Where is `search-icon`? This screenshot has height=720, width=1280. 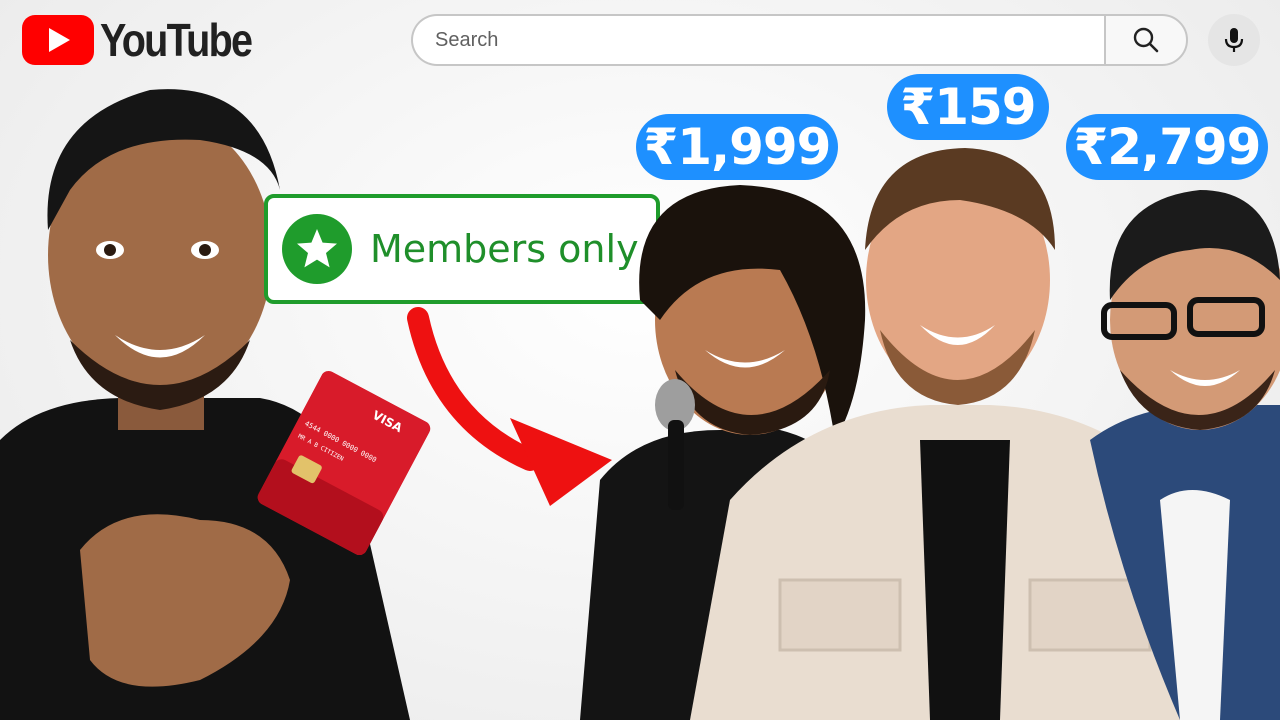
search-icon is located at coordinates (1146, 40).